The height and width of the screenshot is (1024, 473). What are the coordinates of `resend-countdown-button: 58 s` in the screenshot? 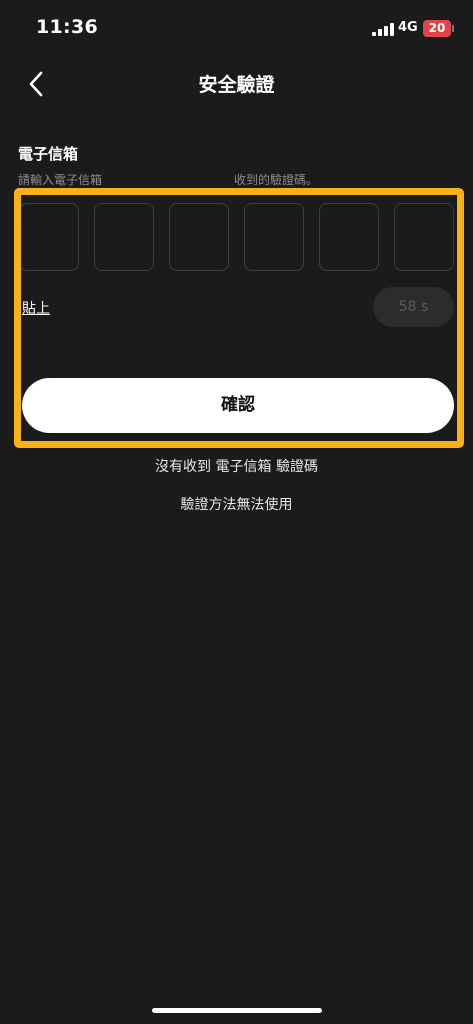 It's located at (413, 307).